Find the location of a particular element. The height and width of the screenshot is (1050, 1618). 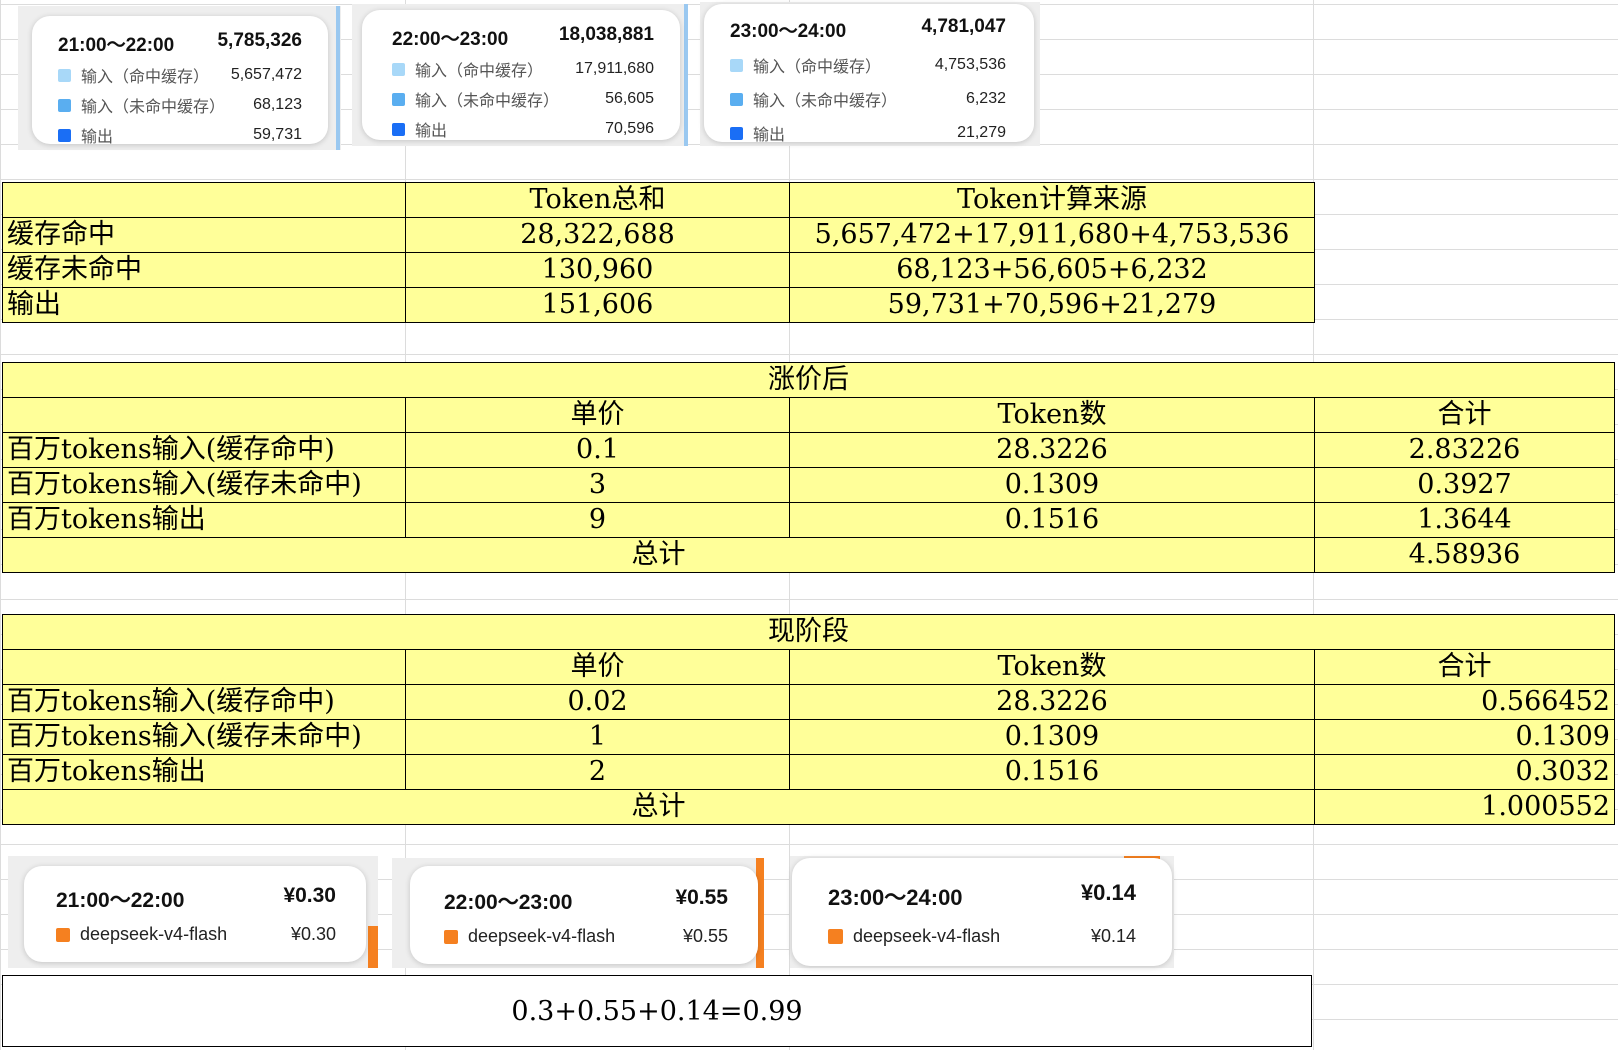

usage-row-value: 5,657,472 is located at coordinates (266, 74).